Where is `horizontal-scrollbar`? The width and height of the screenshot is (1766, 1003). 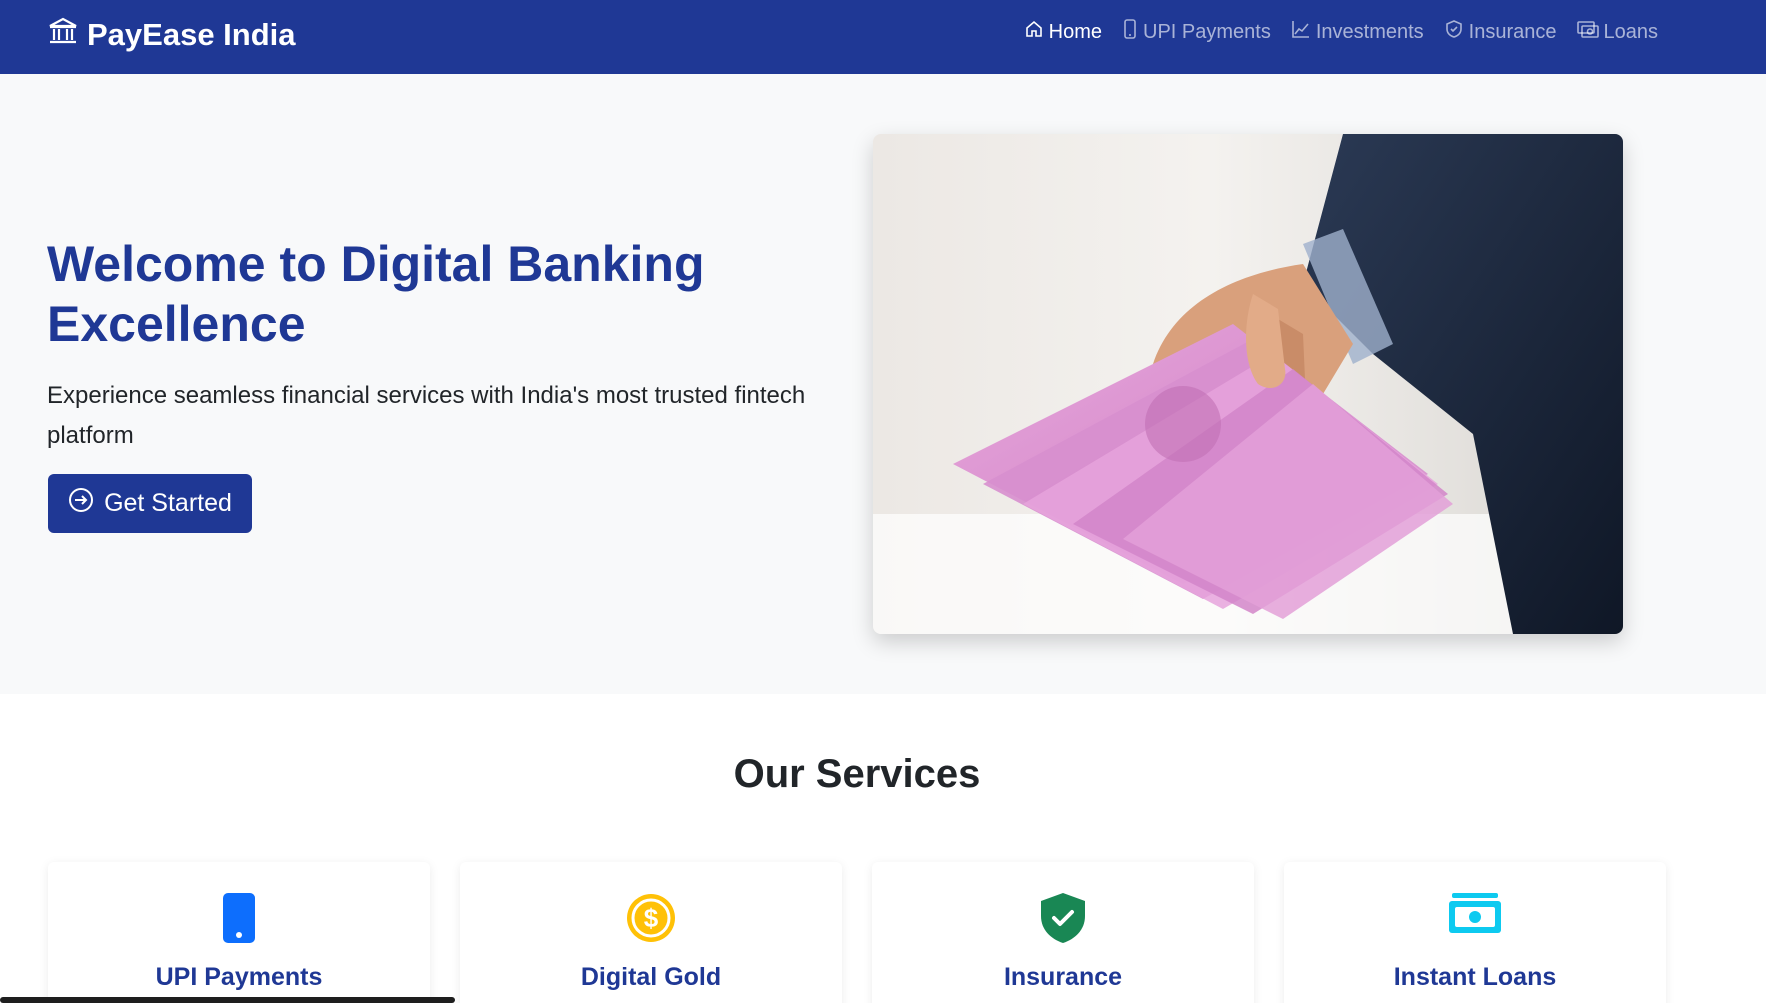 horizontal-scrollbar is located at coordinates (227, 1000).